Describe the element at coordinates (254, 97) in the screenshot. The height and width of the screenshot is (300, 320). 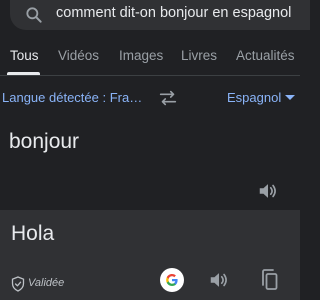
I see `target-language-selector: Espagnol` at that location.